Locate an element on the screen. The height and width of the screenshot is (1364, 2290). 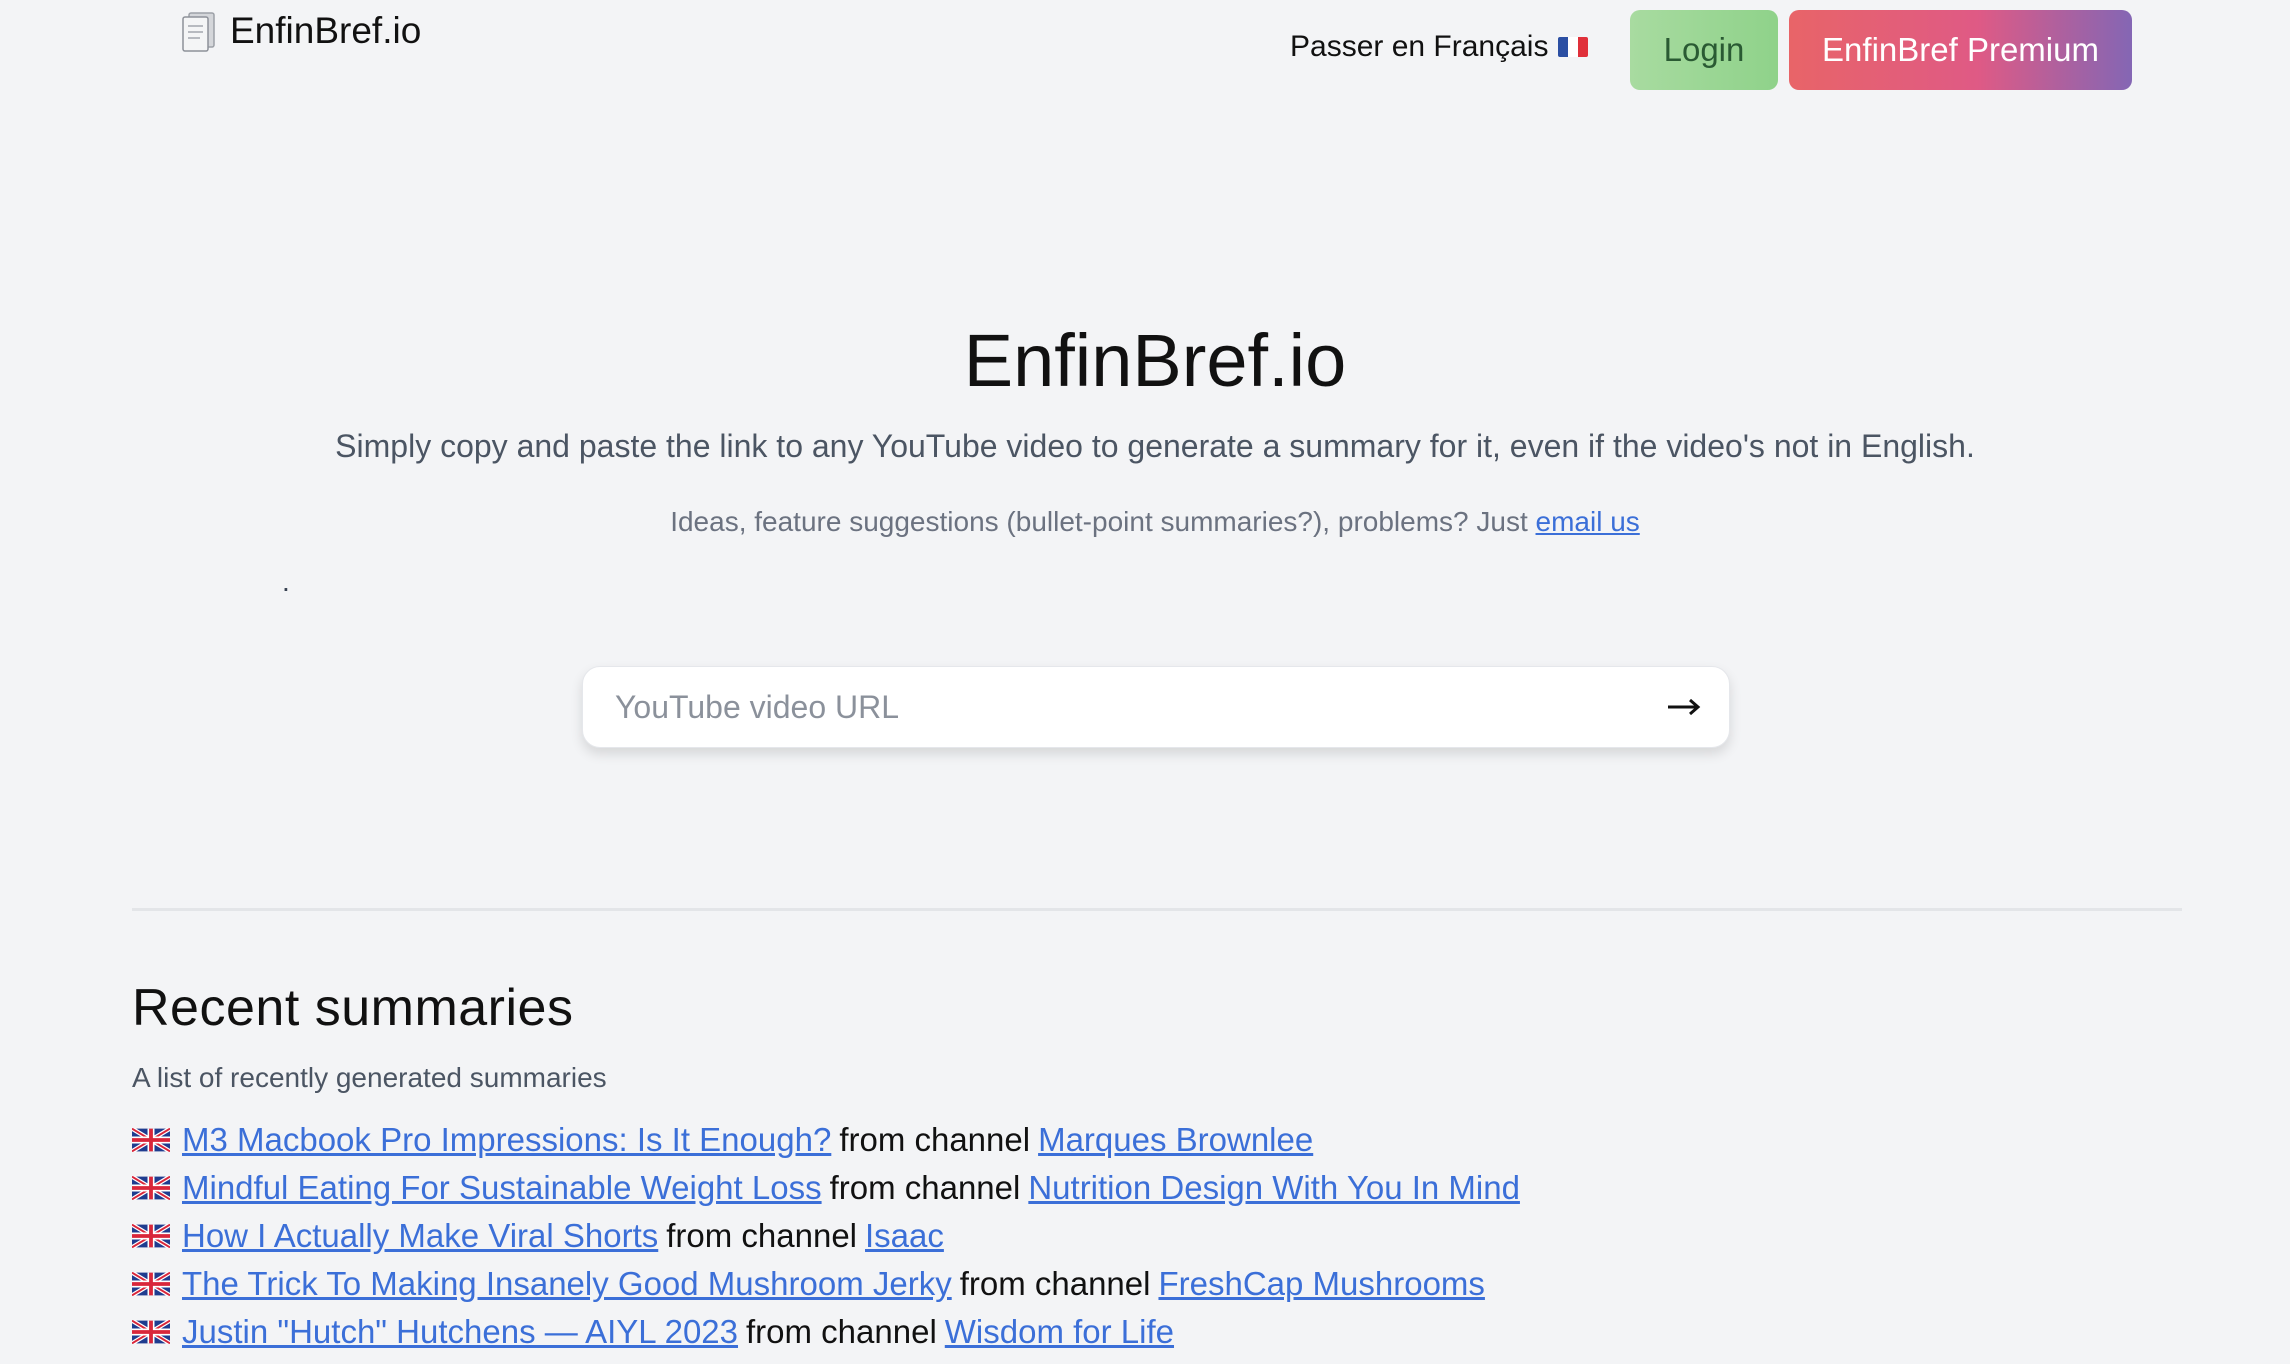
brand-name: EnfinBref.io is located at coordinates (326, 30).